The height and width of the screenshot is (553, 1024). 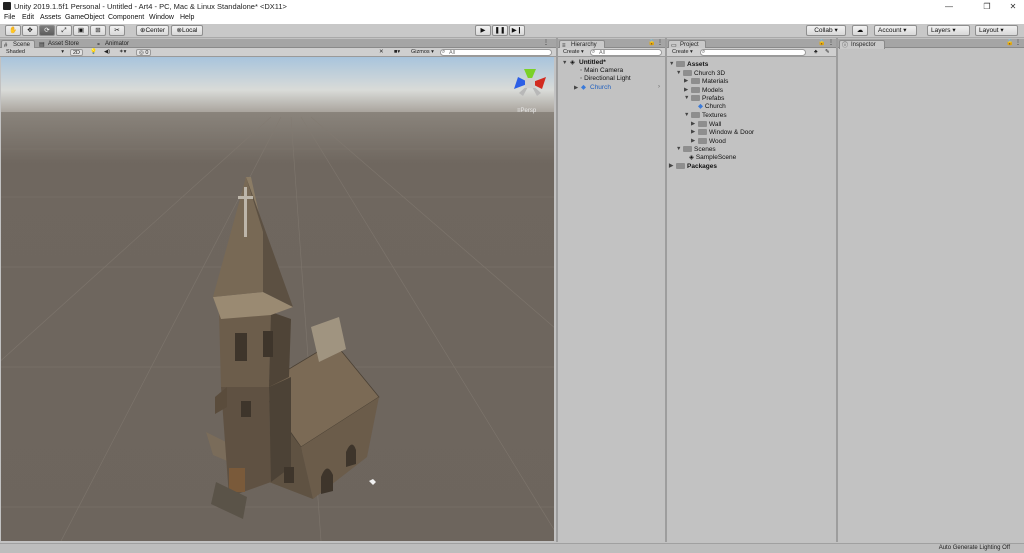 What do you see at coordinates (974, 548) in the screenshot?
I see `lighting-status: Auto Generate Lighting Off` at bounding box center [974, 548].